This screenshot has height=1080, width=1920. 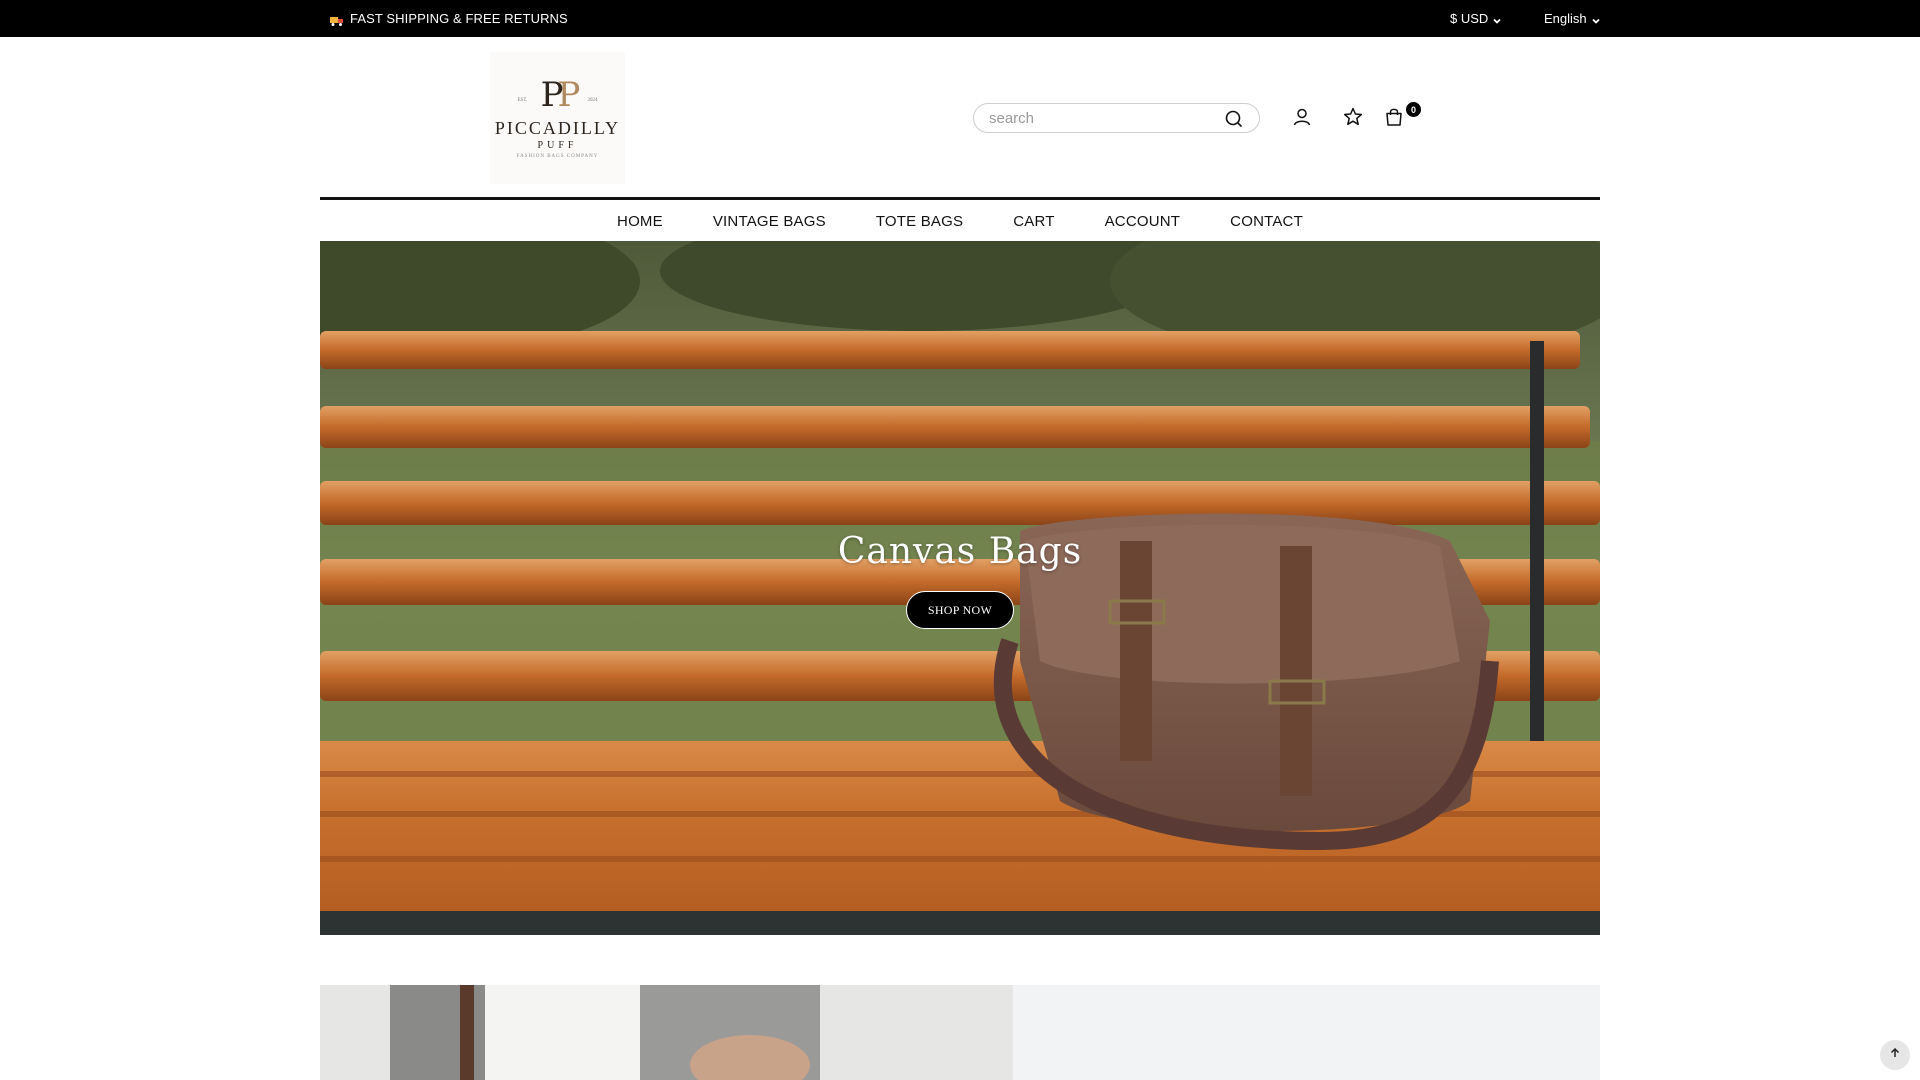 What do you see at coordinates (557, 127) in the screenshot?
I see `logo-brand-name: PICCADILLY` at bounding box center [557, 127].